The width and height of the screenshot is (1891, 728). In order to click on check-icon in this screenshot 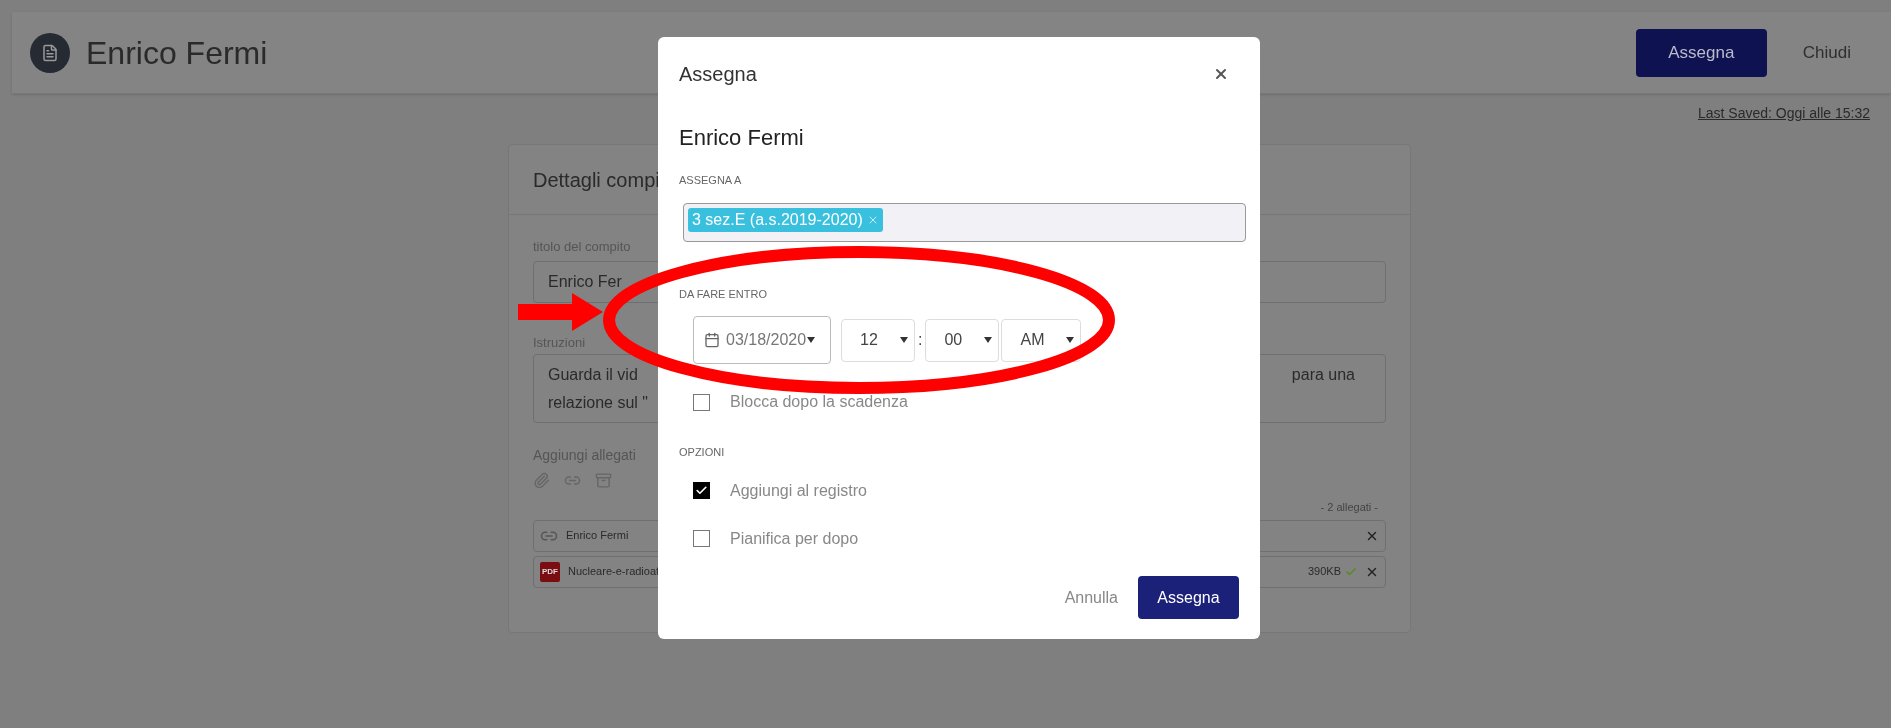, I will do `click(701, 490)`.